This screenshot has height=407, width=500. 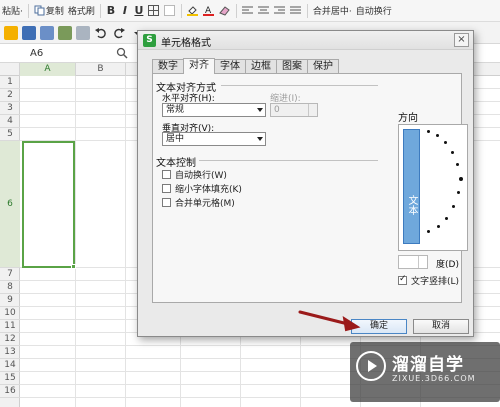 I want to click on vertical-stack-option: 文字竖排(L), so click(x=428, y=280).